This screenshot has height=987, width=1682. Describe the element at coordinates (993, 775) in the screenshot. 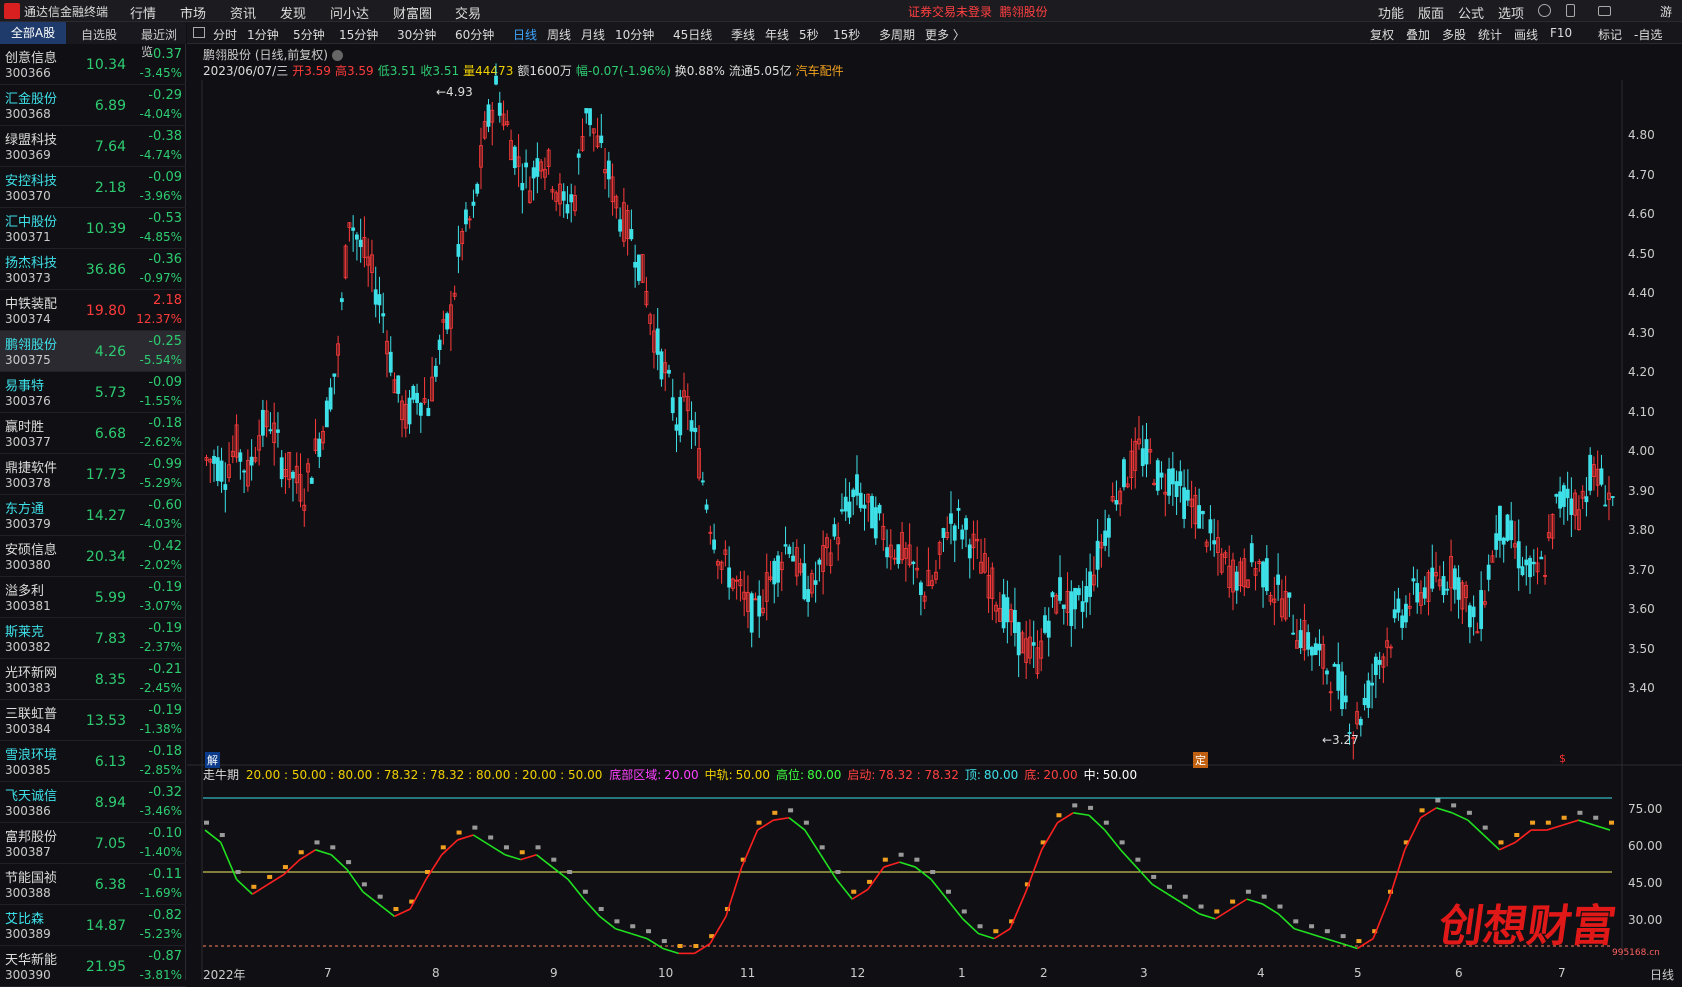

I see `indicator-item-4: 顶: 80.00` at that location.